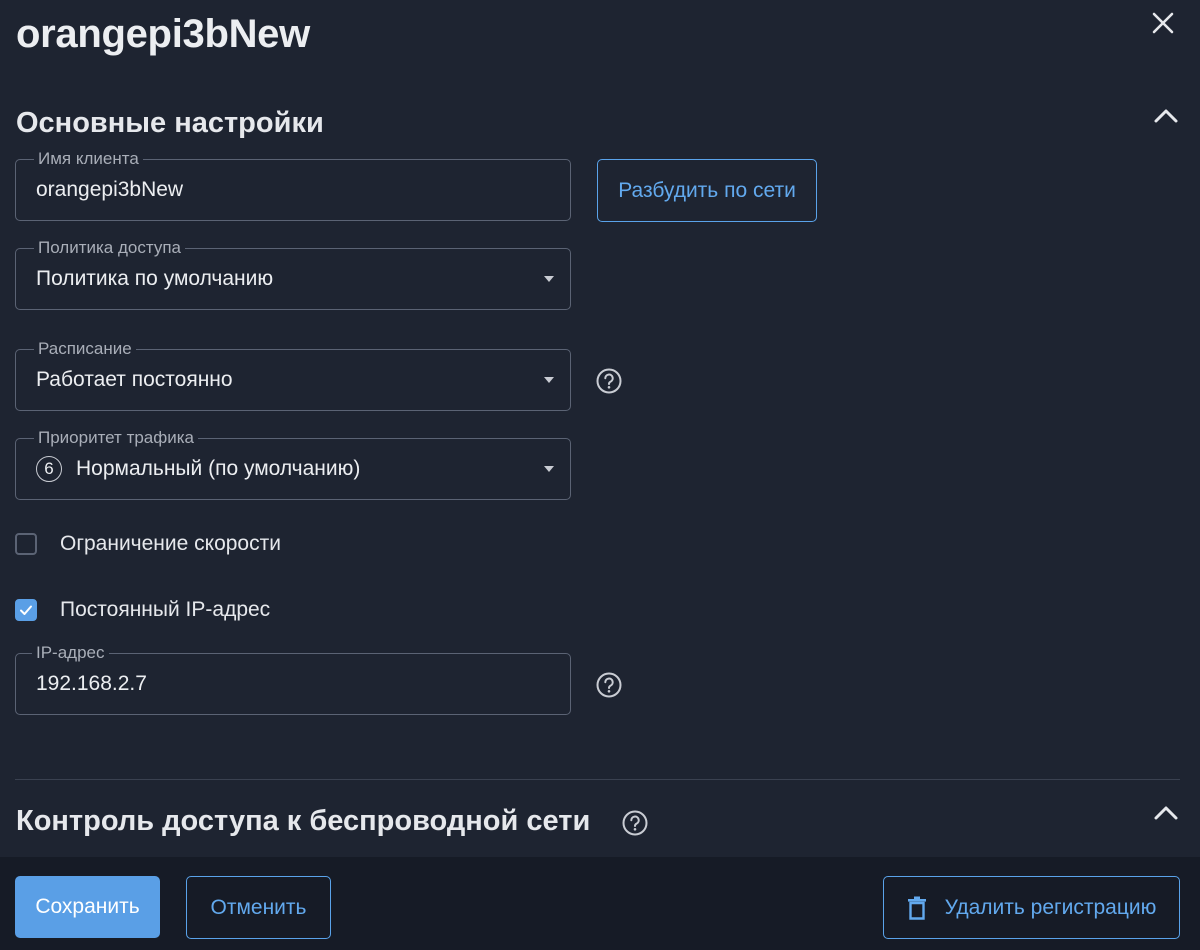 The image size is (1200, 950). I want to click on client-name-field: Имя клиента orangepi3bNew, so click(293, 184).